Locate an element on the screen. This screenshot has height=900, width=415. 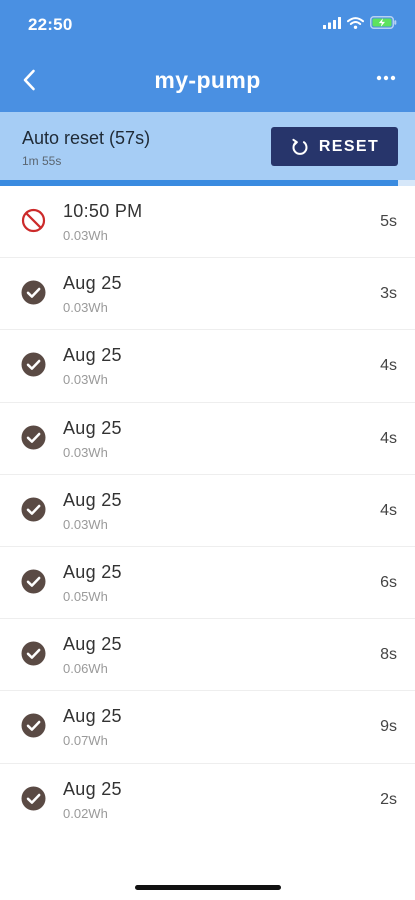
nav-bar: my-pump is located at coordinates (207, 81).